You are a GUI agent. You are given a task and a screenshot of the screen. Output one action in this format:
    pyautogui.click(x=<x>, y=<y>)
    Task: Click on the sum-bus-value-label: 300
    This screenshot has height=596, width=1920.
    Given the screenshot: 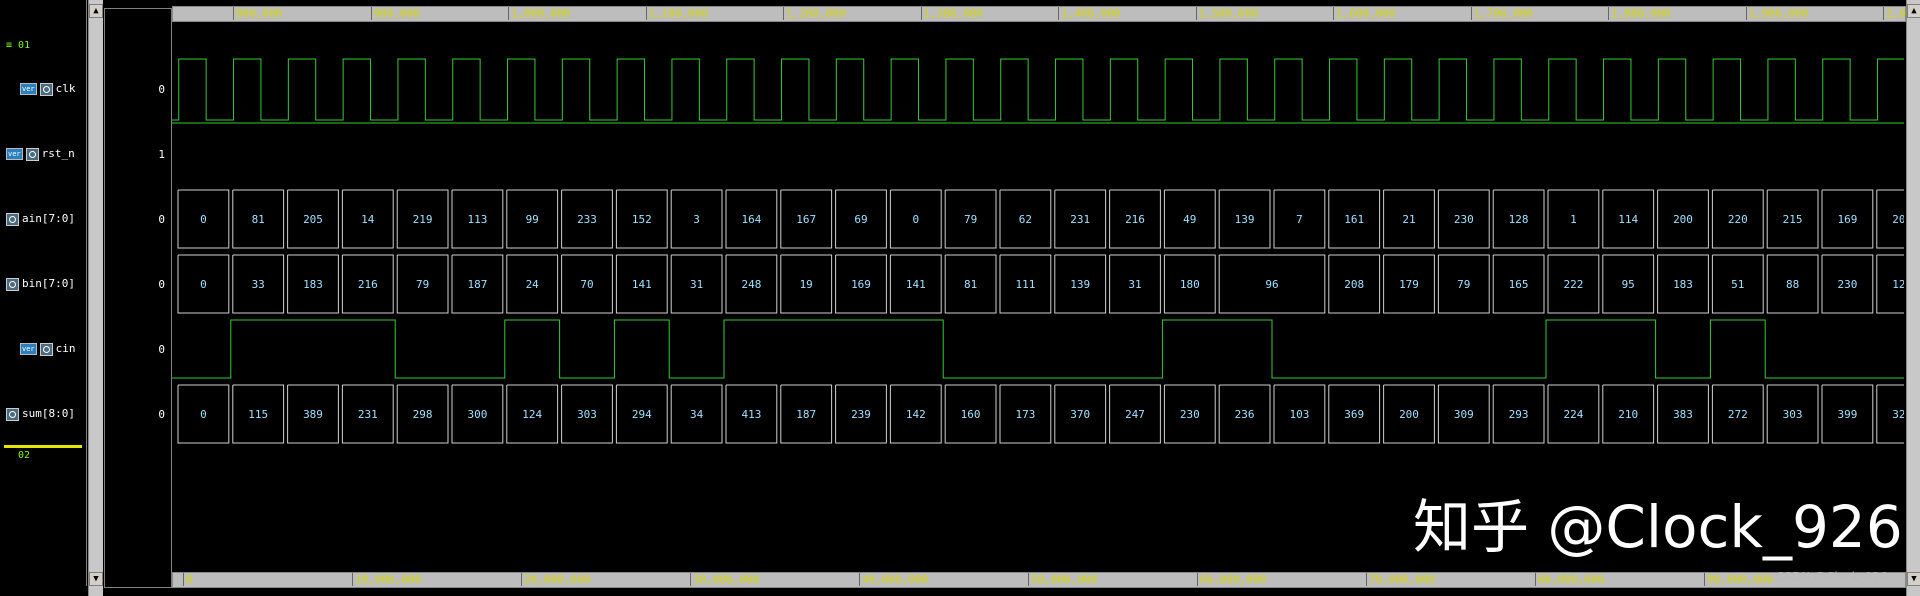 What is the action you would take?
    pyautogui.click(x=477, y=414)
    